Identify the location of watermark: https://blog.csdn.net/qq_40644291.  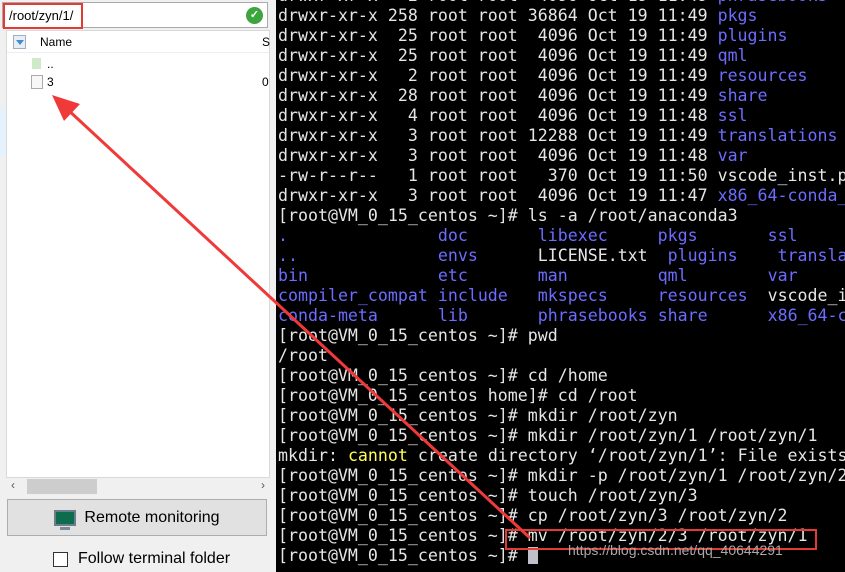
(675, 550).